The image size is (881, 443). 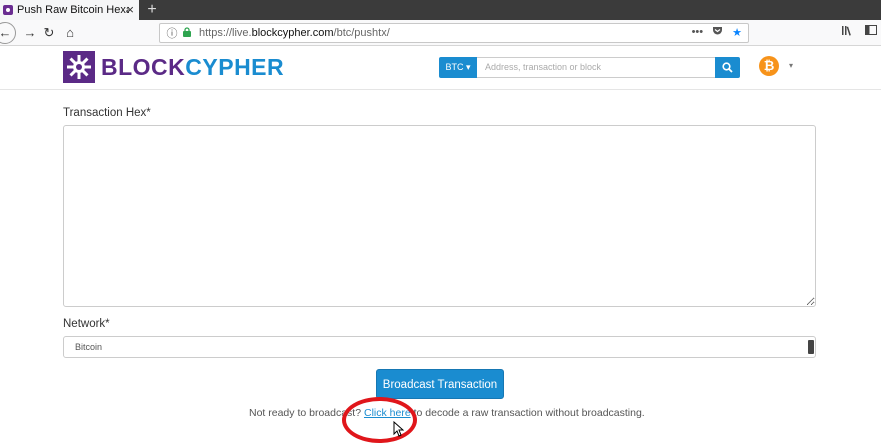 What do you see at coordinates (398, 429) in the screenshot?
I see `mouse-cursor-icon` at bounding box center [398, 429].